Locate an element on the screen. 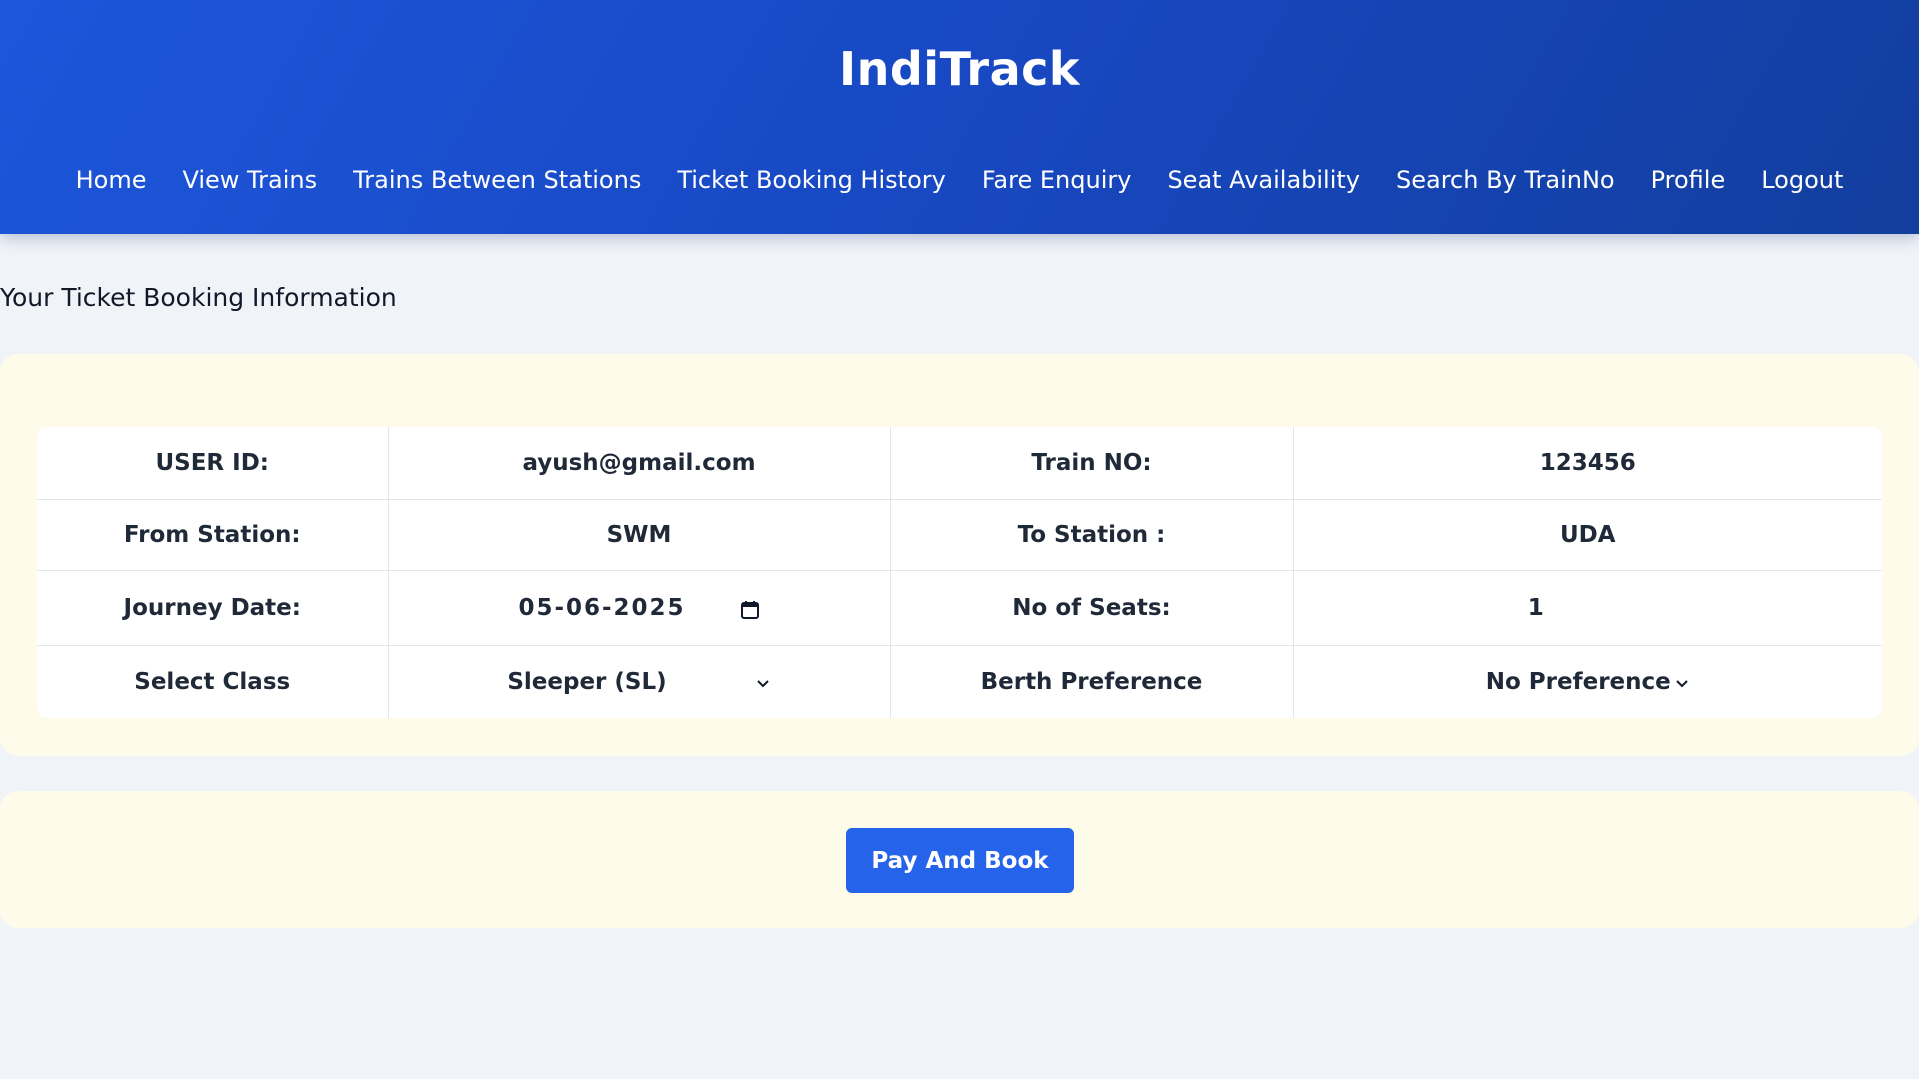  seats-cell: 1 is located at coordinates (1587, 608).